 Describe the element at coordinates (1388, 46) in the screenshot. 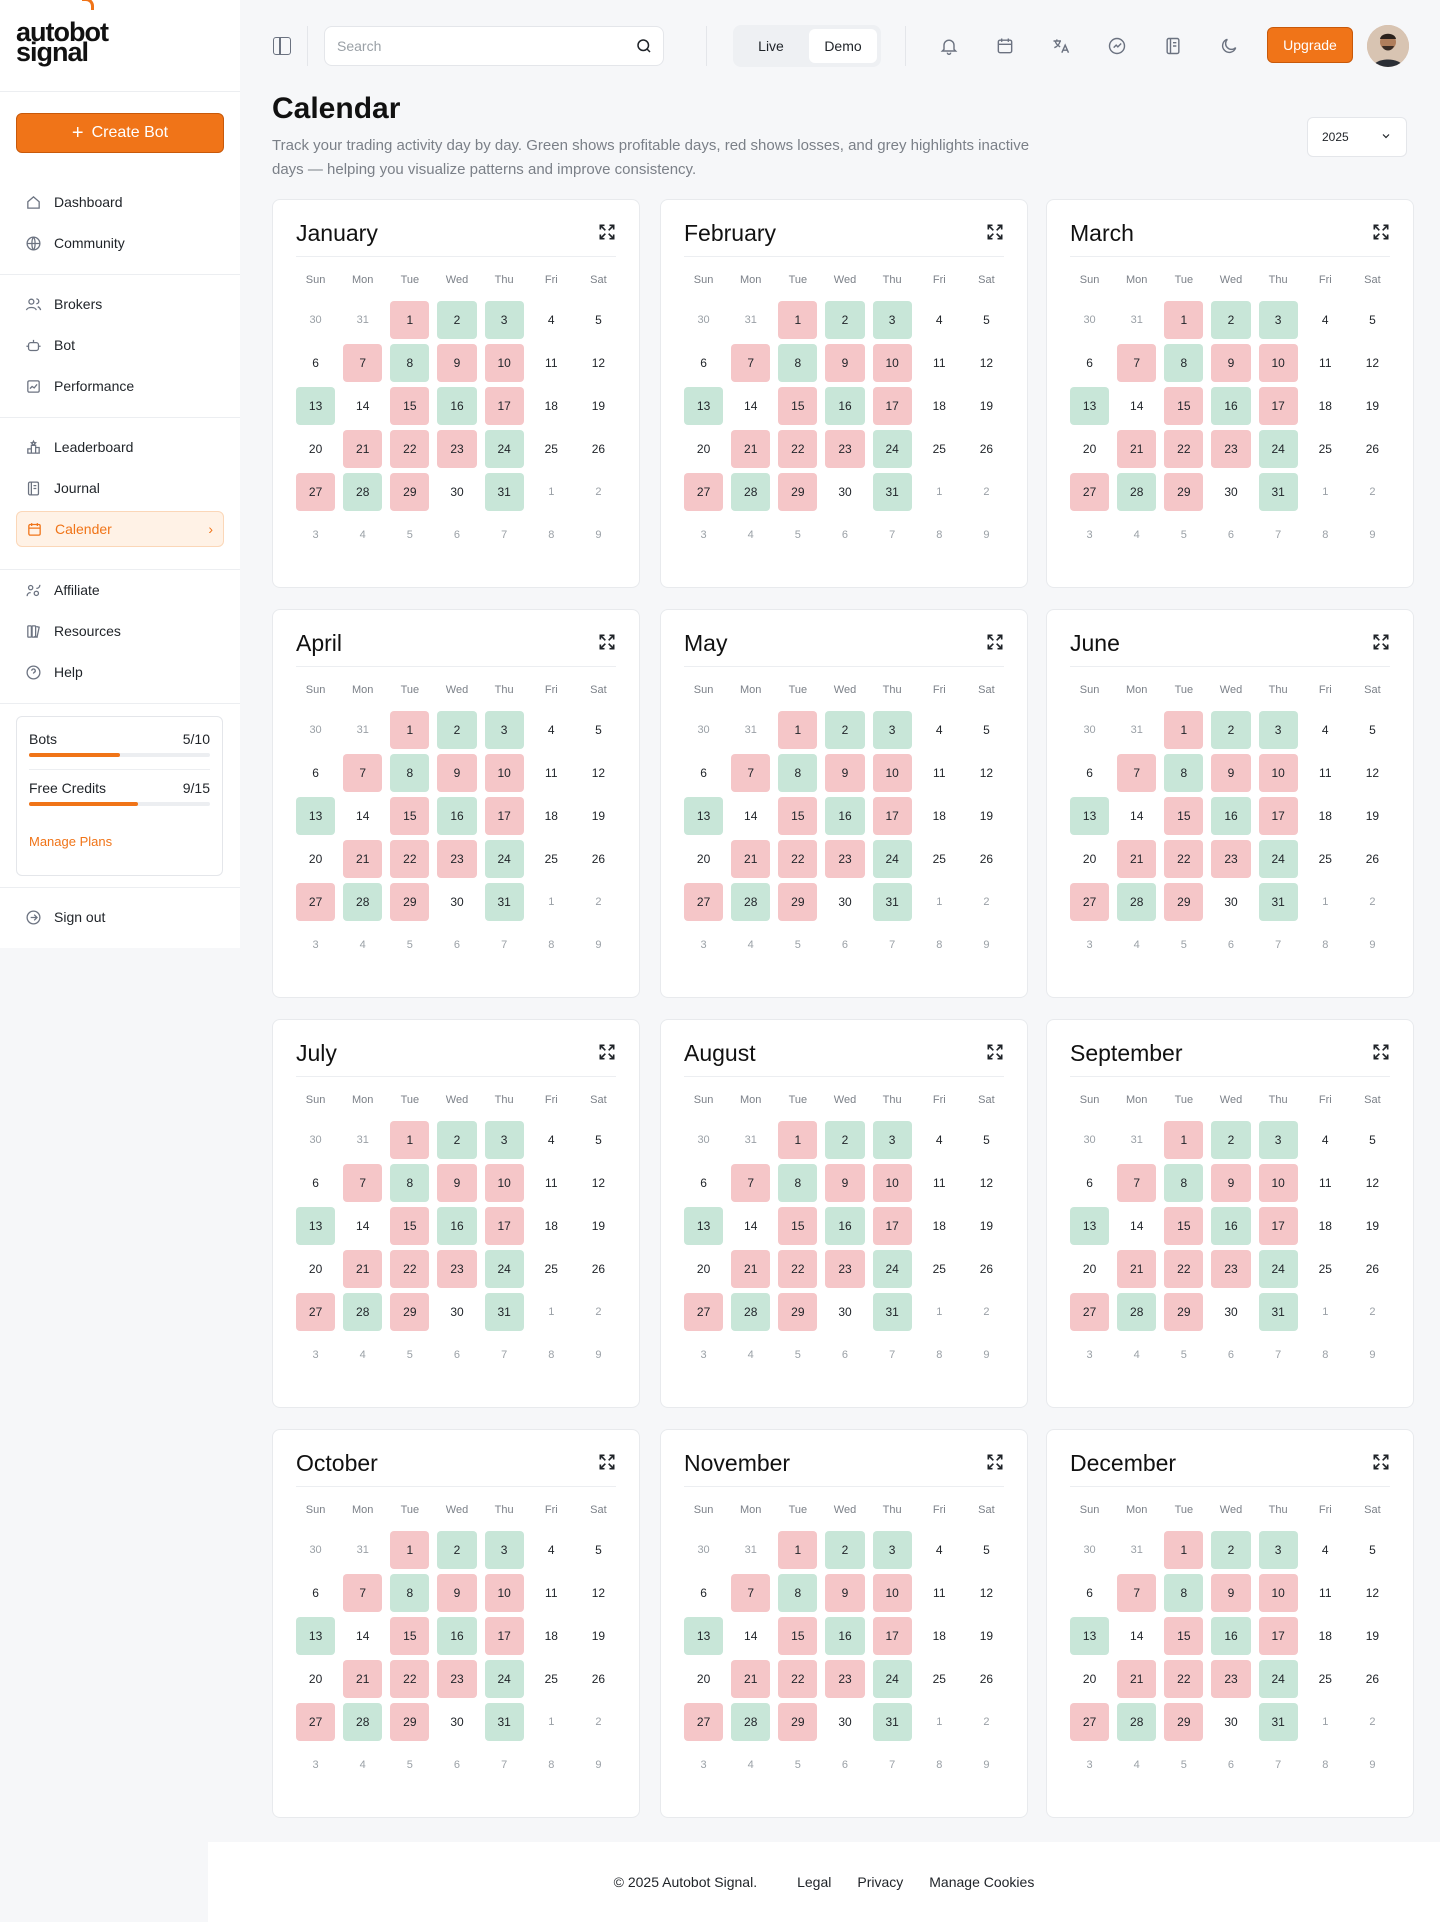

I see `avatar` at that location.